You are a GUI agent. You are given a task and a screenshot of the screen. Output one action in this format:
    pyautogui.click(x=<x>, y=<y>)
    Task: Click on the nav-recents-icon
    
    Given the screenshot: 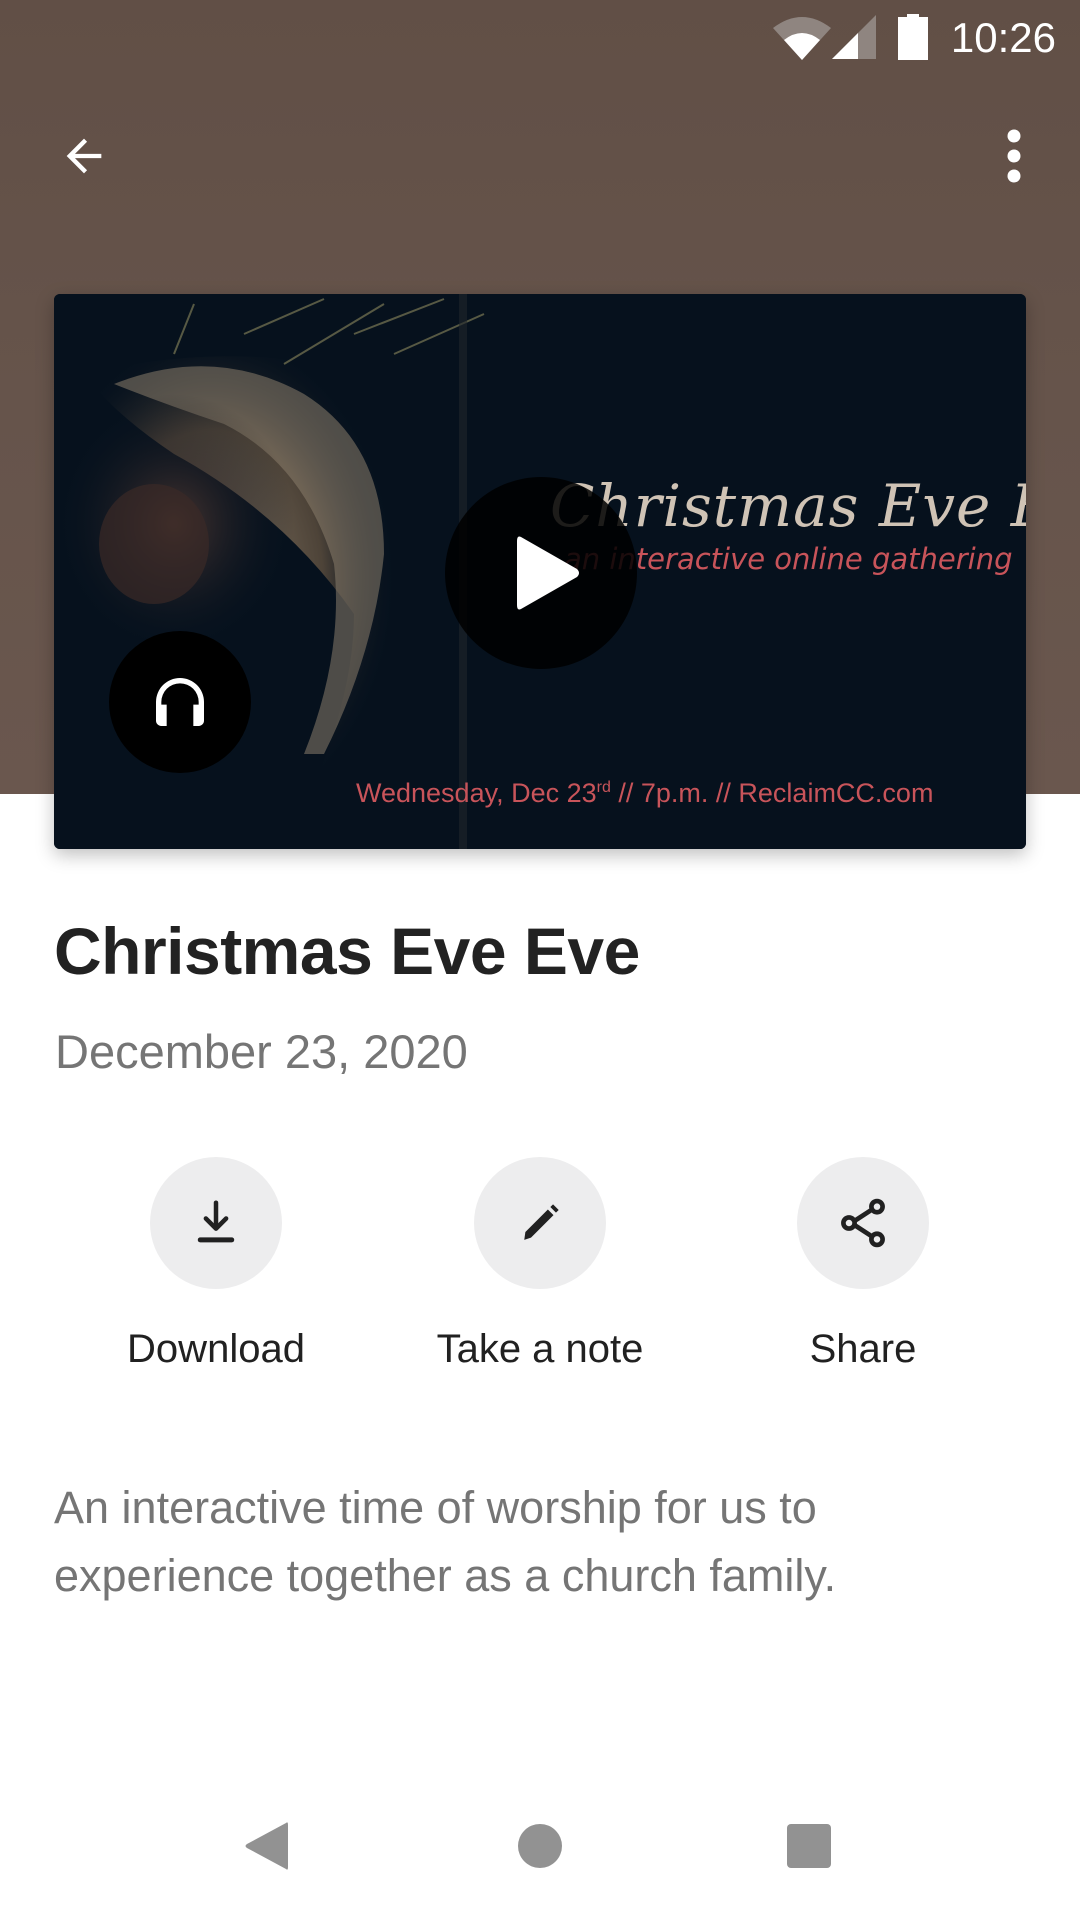 What is the action you would take?
    pyautogui.click(x=809, y=1846)
    